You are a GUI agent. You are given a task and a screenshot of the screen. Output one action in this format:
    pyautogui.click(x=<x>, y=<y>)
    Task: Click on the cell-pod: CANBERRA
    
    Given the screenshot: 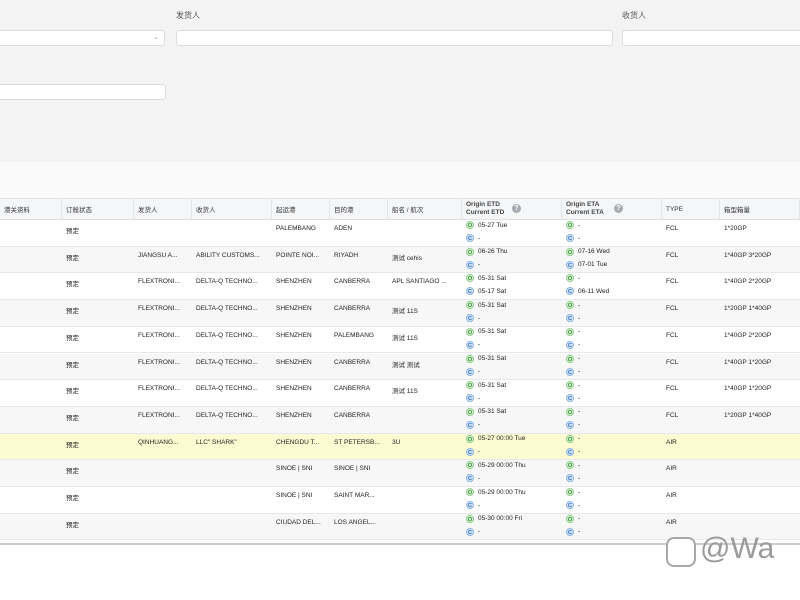 What is the action you would take?
    pyautogui.click(x=352, y=362)
    